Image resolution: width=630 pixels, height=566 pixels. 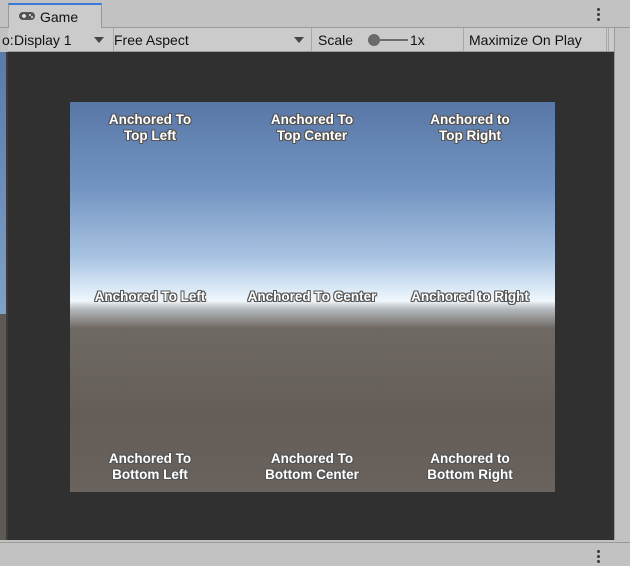 I want to click on tab-game: Game, so click(x=55, y=16).